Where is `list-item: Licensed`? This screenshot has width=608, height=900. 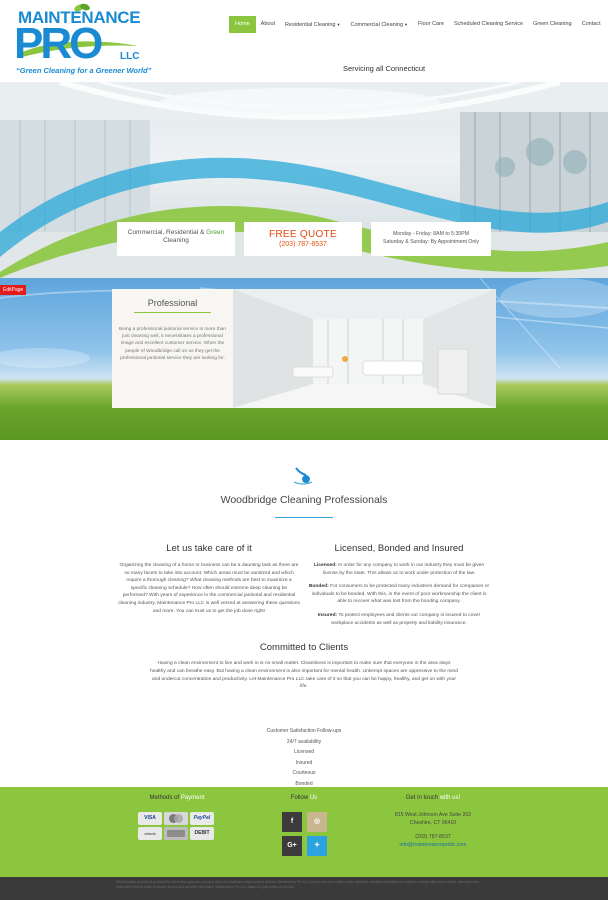 list-item: Licensed is located at coordinates (303, 752).